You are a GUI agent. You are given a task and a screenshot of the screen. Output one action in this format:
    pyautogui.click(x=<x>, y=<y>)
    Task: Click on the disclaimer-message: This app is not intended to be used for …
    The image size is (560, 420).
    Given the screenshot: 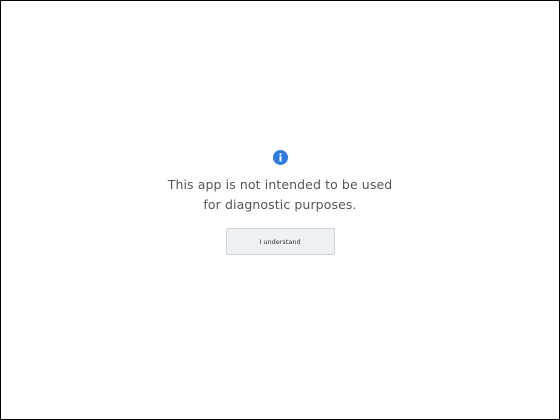 What is the action you would take?
    pyautogui.click(x=280, y=195)
    